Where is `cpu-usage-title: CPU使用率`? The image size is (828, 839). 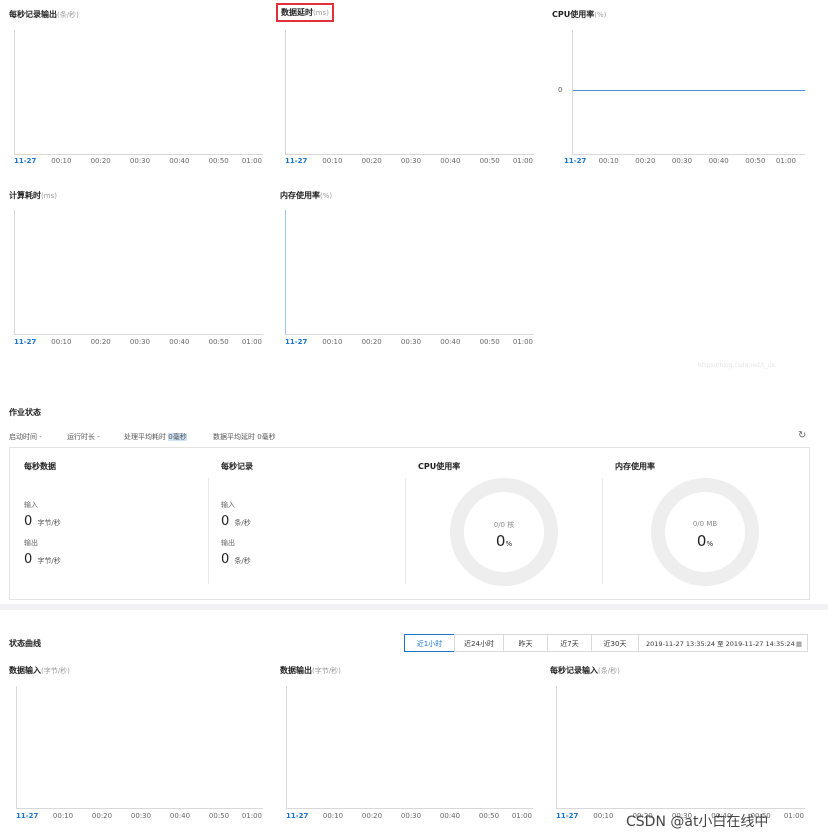
cpu-usage-title: CPU使用率 is located at coordinates (439, 466).